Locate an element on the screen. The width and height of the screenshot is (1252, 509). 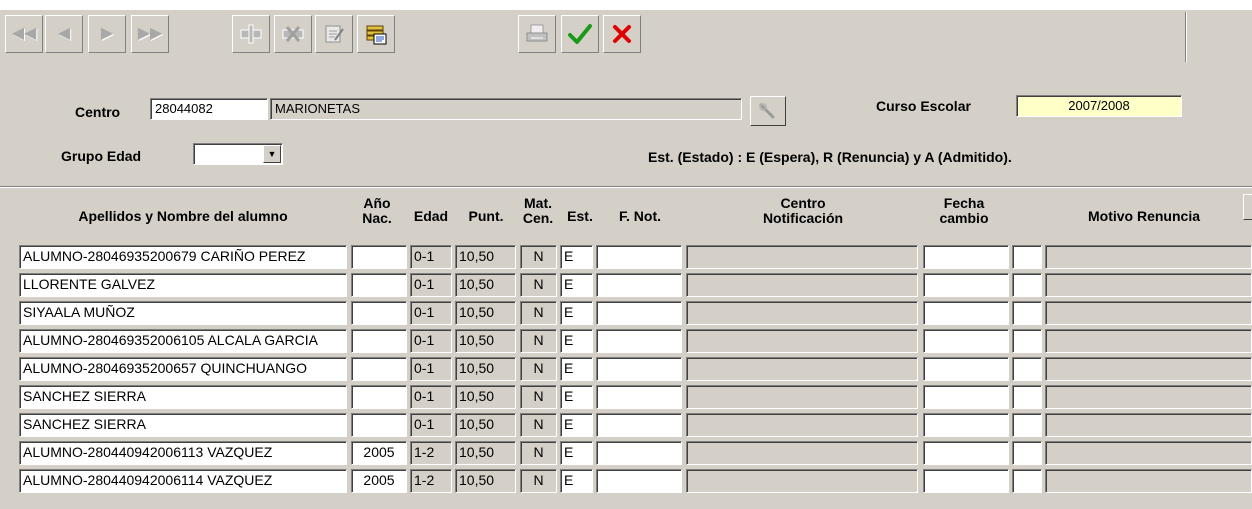
cell-nombre: ALUMNO-280440942006113 VAZQUEZ is located at coordinates (183, 453).